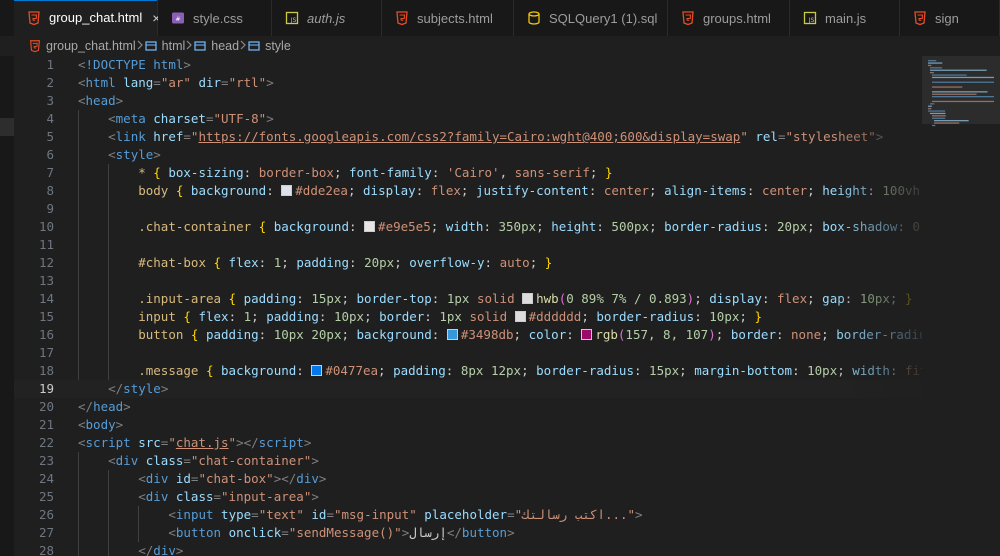 The width and height of the screenshot is (1000, 556). Describe the element at coordinates (46, 262) in the screenshot. I see `line-number: 12` at that location.